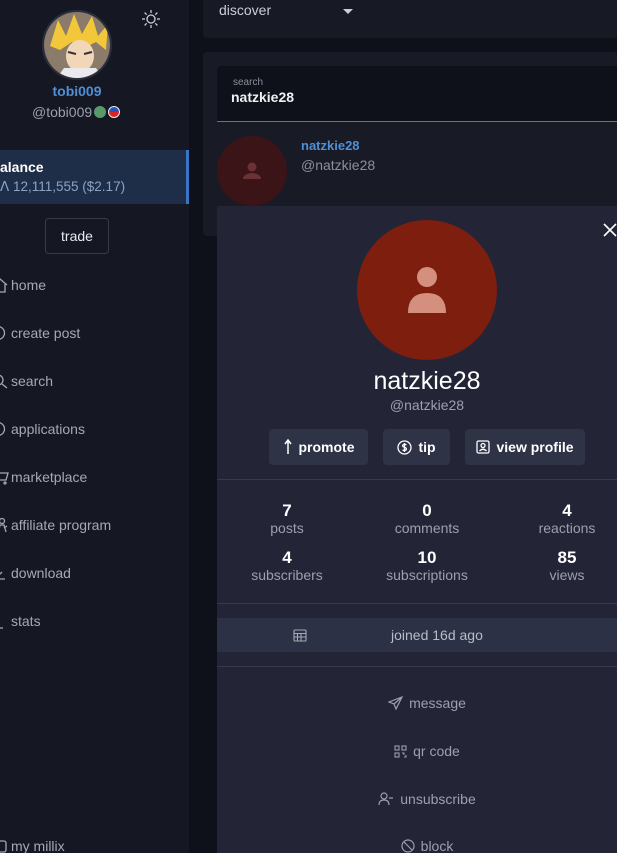  I want to click on nav-label: affiliate program, so click(61, 525).